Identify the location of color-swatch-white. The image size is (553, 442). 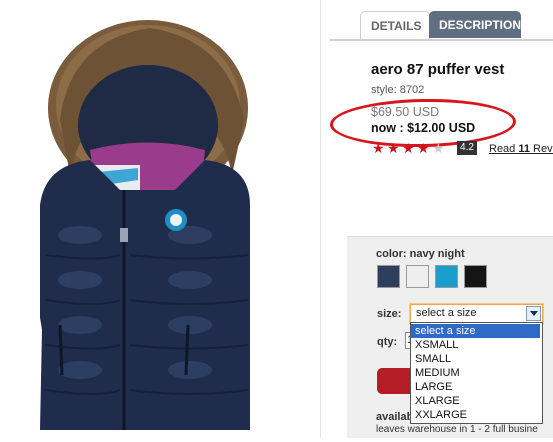
(417, 276).